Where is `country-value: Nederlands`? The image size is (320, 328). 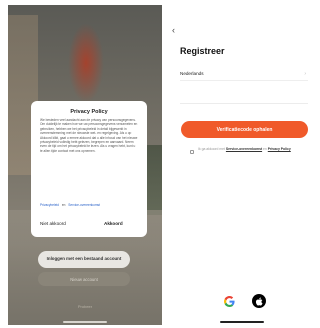 country-value: Nederlands is located at coordinates (192, 73).